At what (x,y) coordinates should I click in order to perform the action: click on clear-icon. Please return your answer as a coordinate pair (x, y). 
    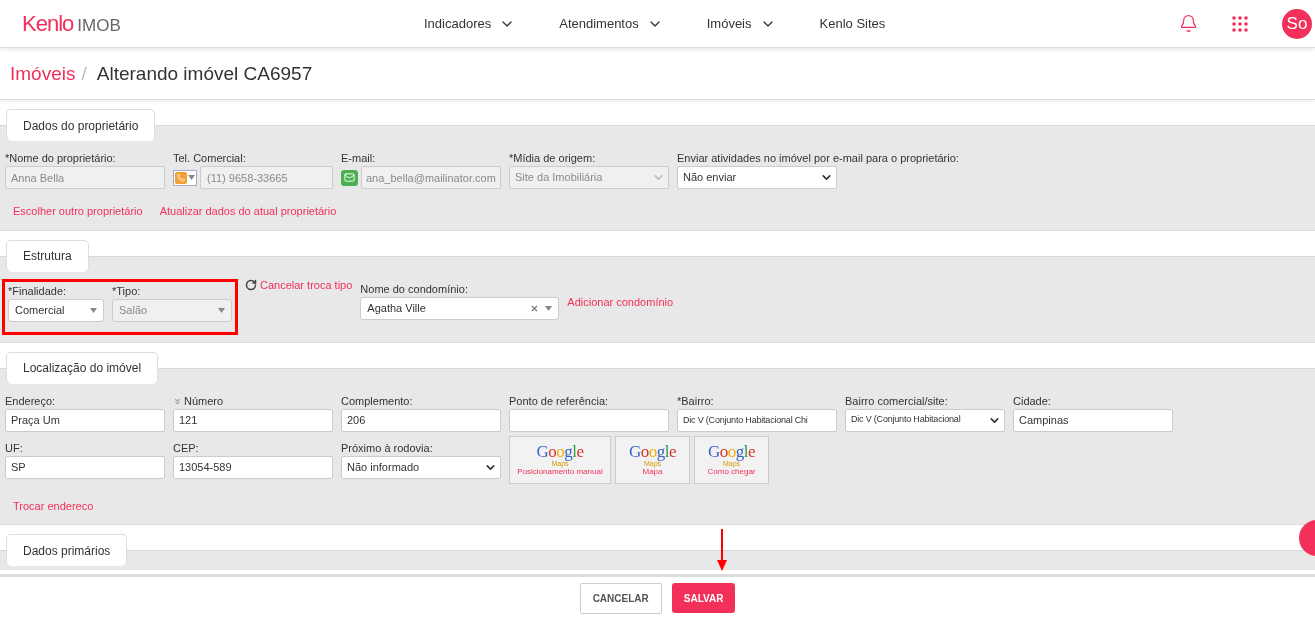
    Looking at the image, I should click on (535, 308).